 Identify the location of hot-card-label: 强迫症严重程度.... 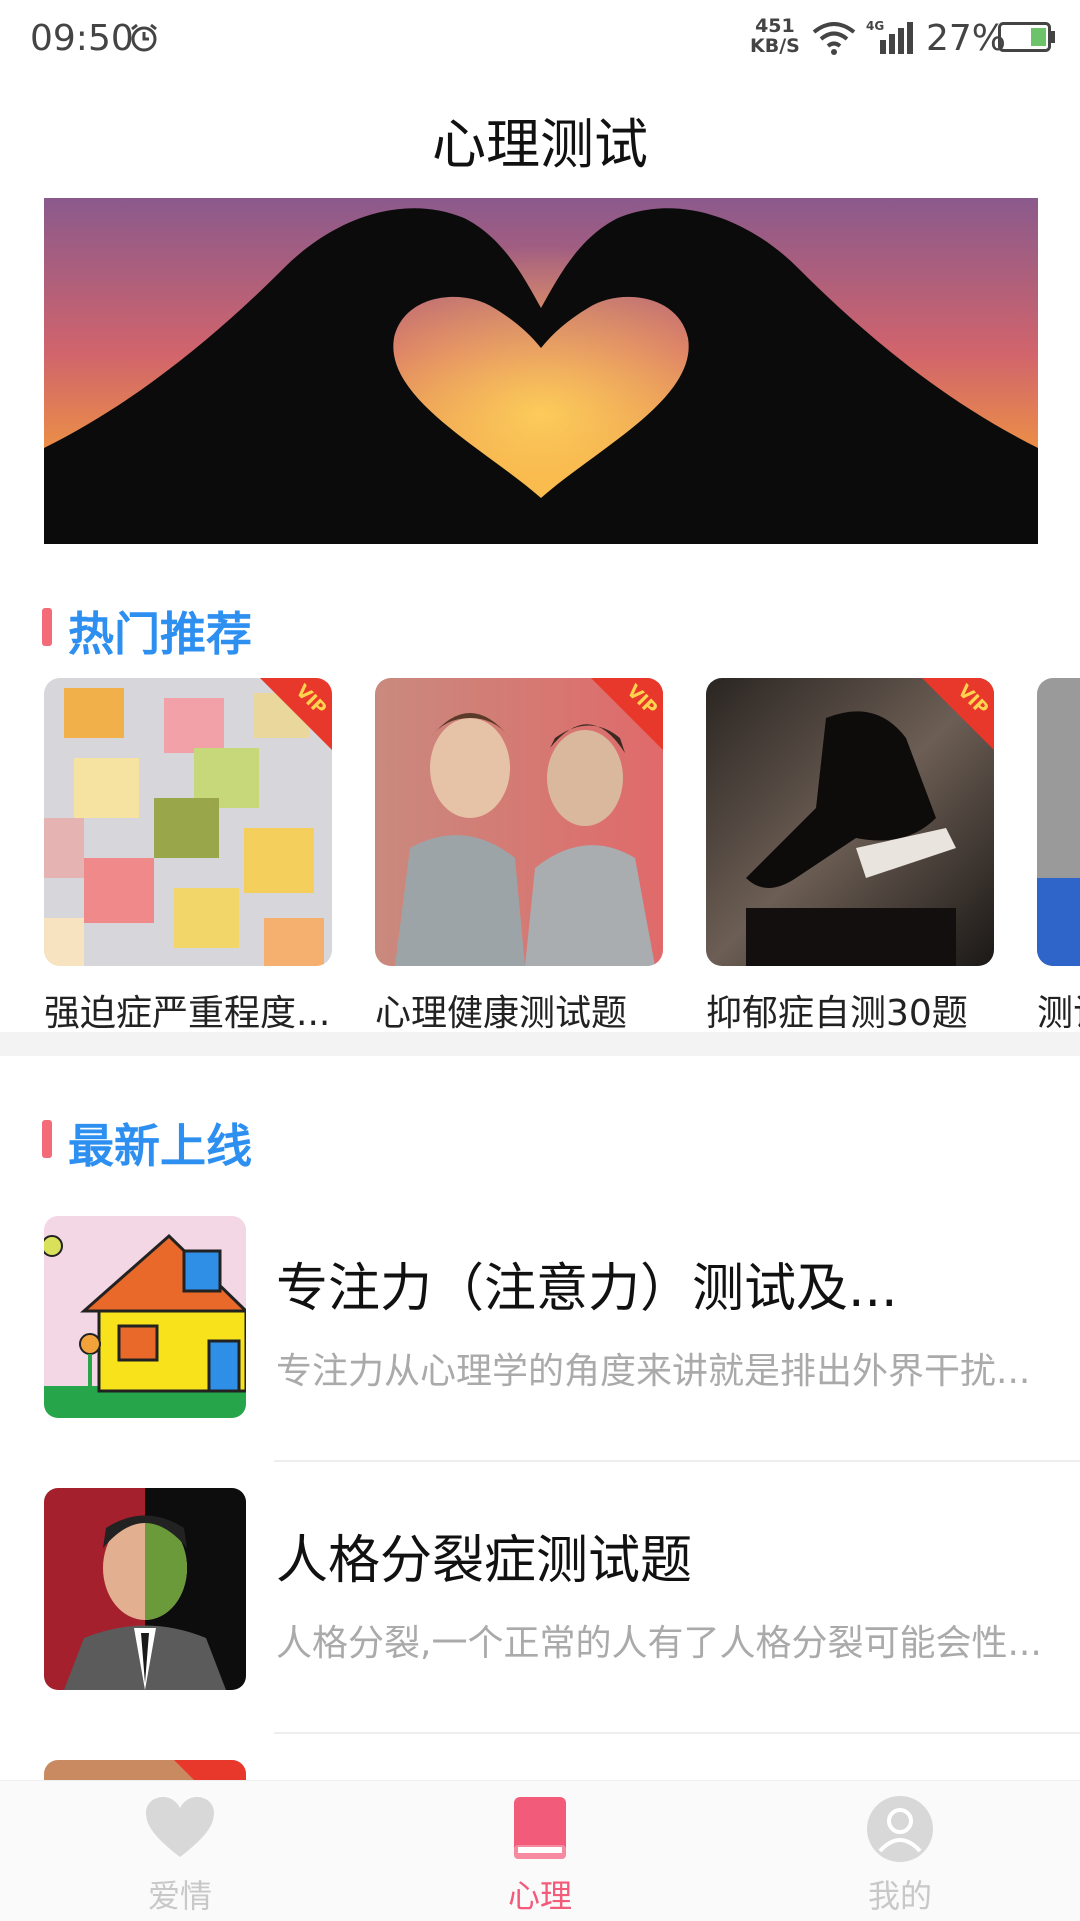
(187, 1013).